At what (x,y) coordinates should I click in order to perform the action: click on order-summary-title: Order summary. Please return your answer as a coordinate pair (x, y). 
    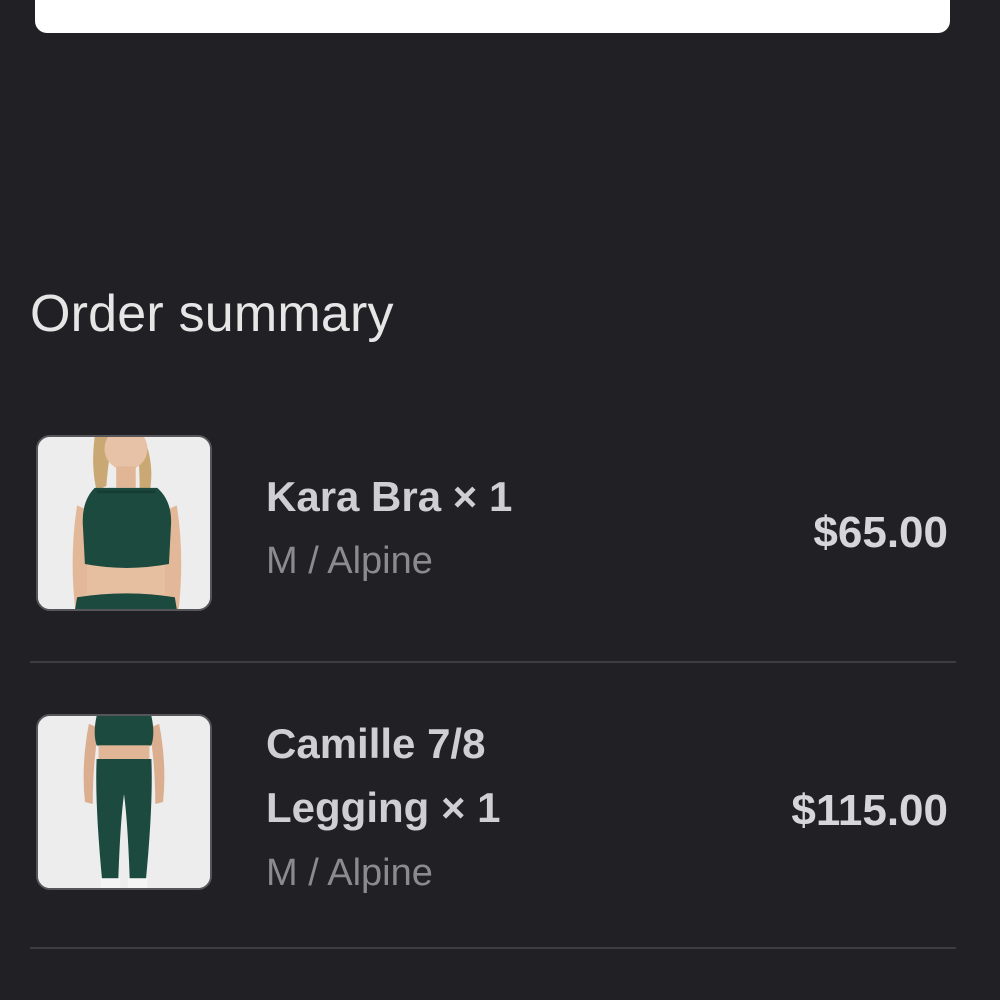
    Looking at the image, I should click on (212, 314).